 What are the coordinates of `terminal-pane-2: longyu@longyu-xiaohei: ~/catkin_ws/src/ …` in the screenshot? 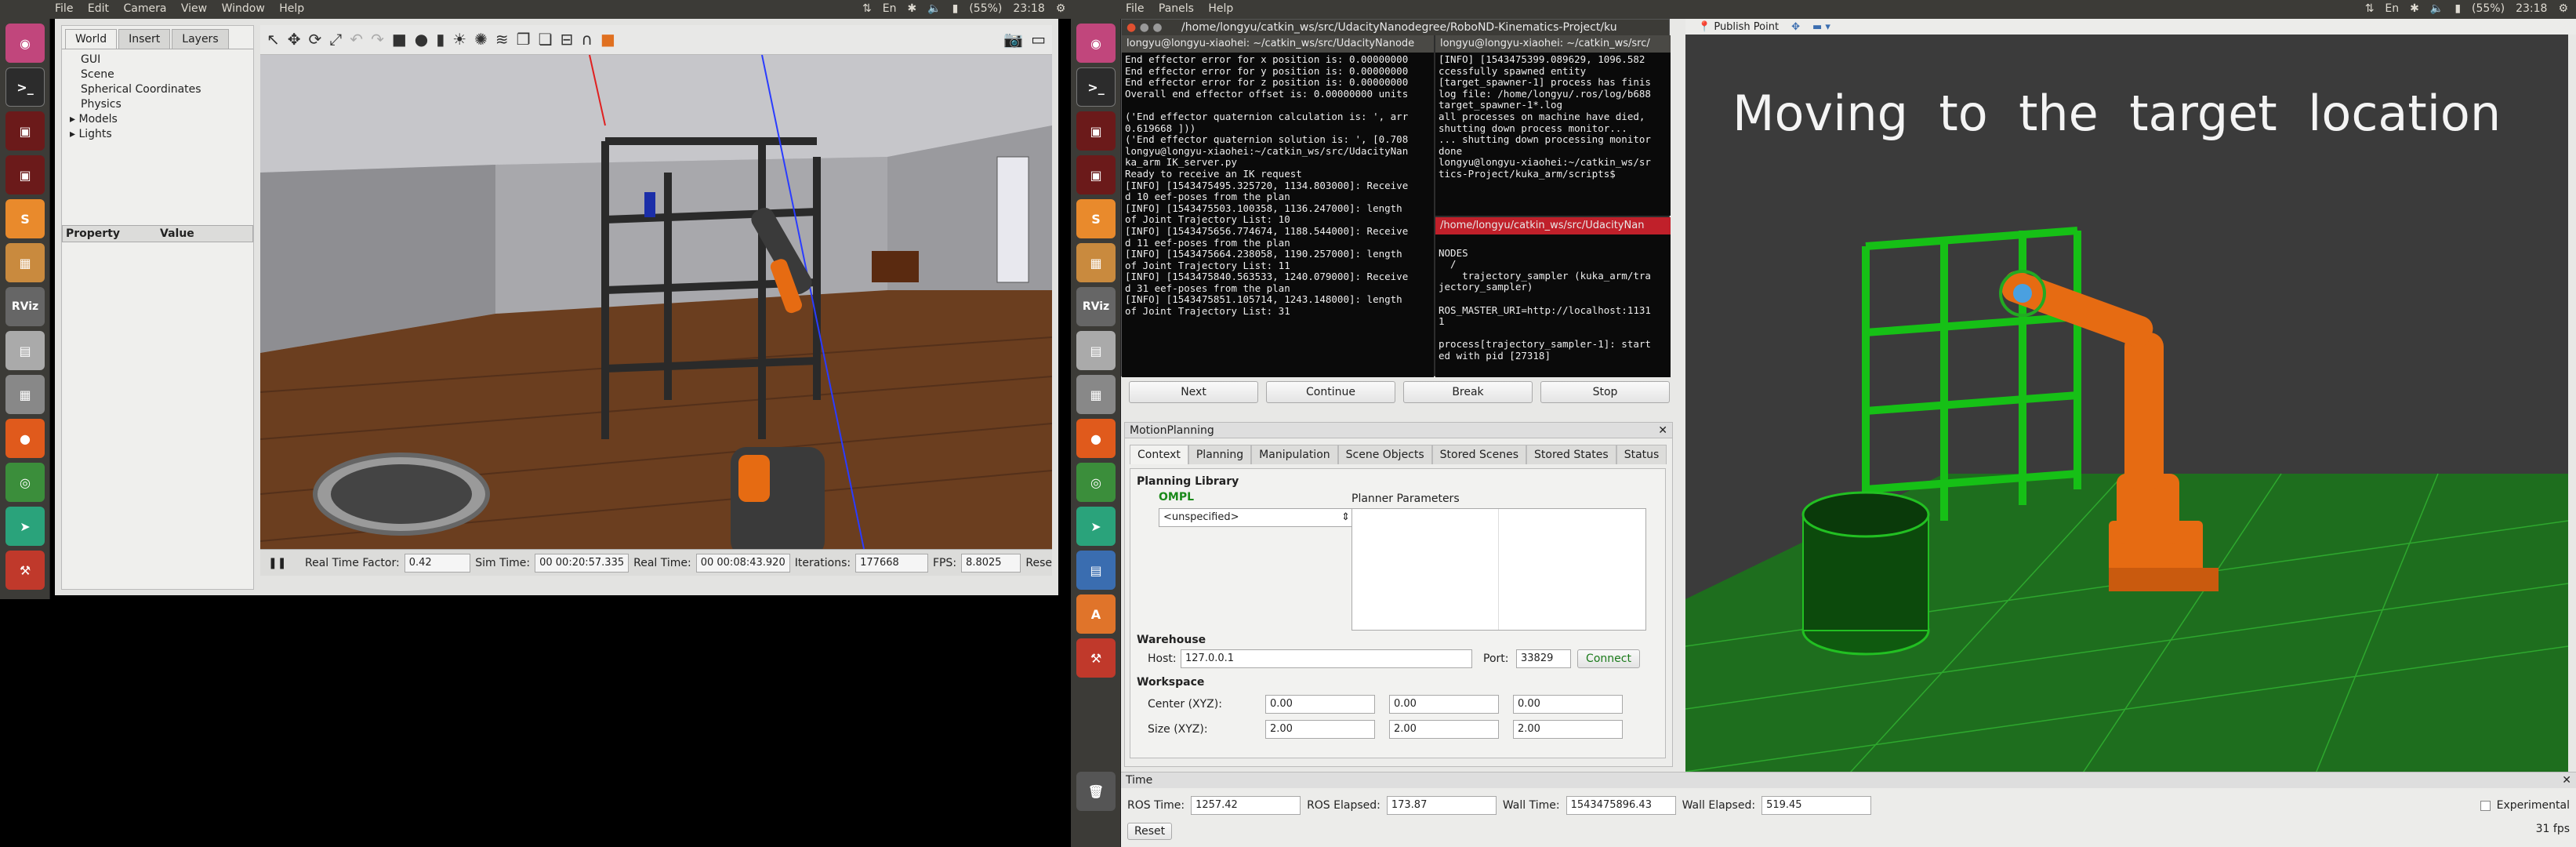 It's located at (1553, 125).